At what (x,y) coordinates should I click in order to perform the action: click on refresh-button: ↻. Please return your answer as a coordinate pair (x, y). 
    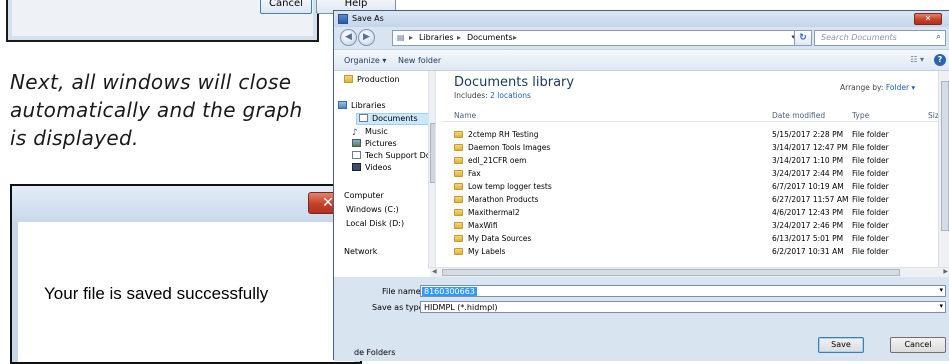
    Looking at the image, I should click on (803, 38).